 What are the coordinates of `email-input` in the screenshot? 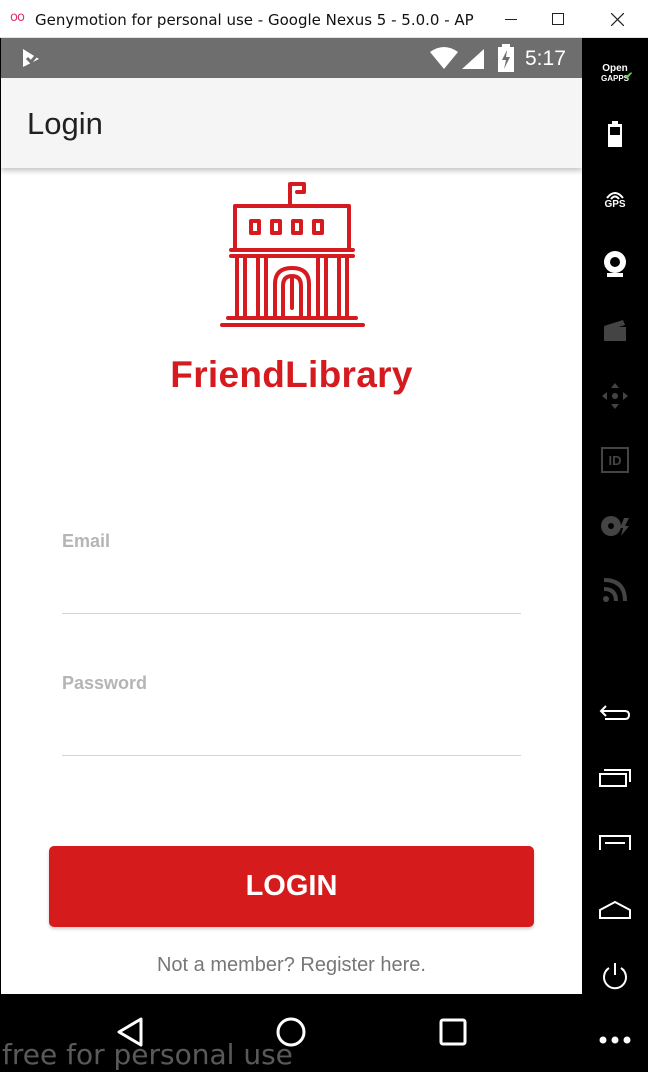 It's located at (291, 590).